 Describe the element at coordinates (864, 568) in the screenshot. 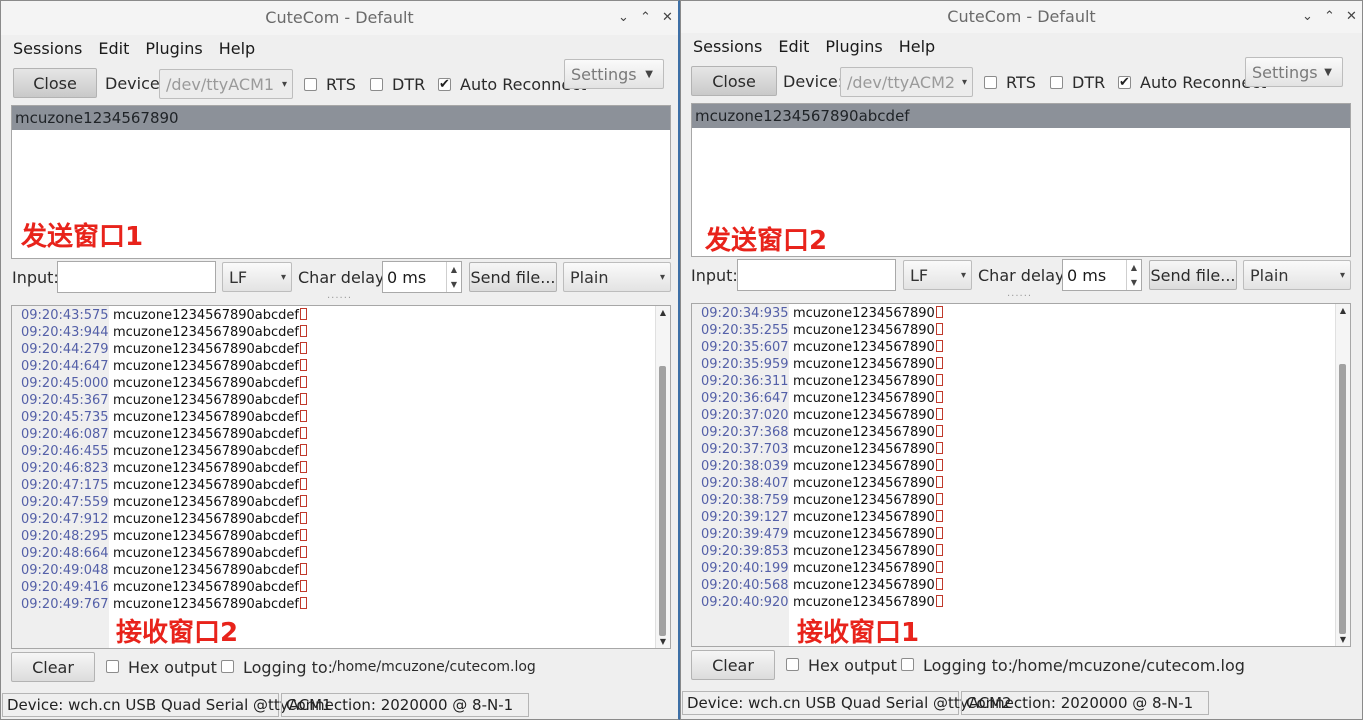

I see `line-text-value: mcuzone1234567890` at that location.